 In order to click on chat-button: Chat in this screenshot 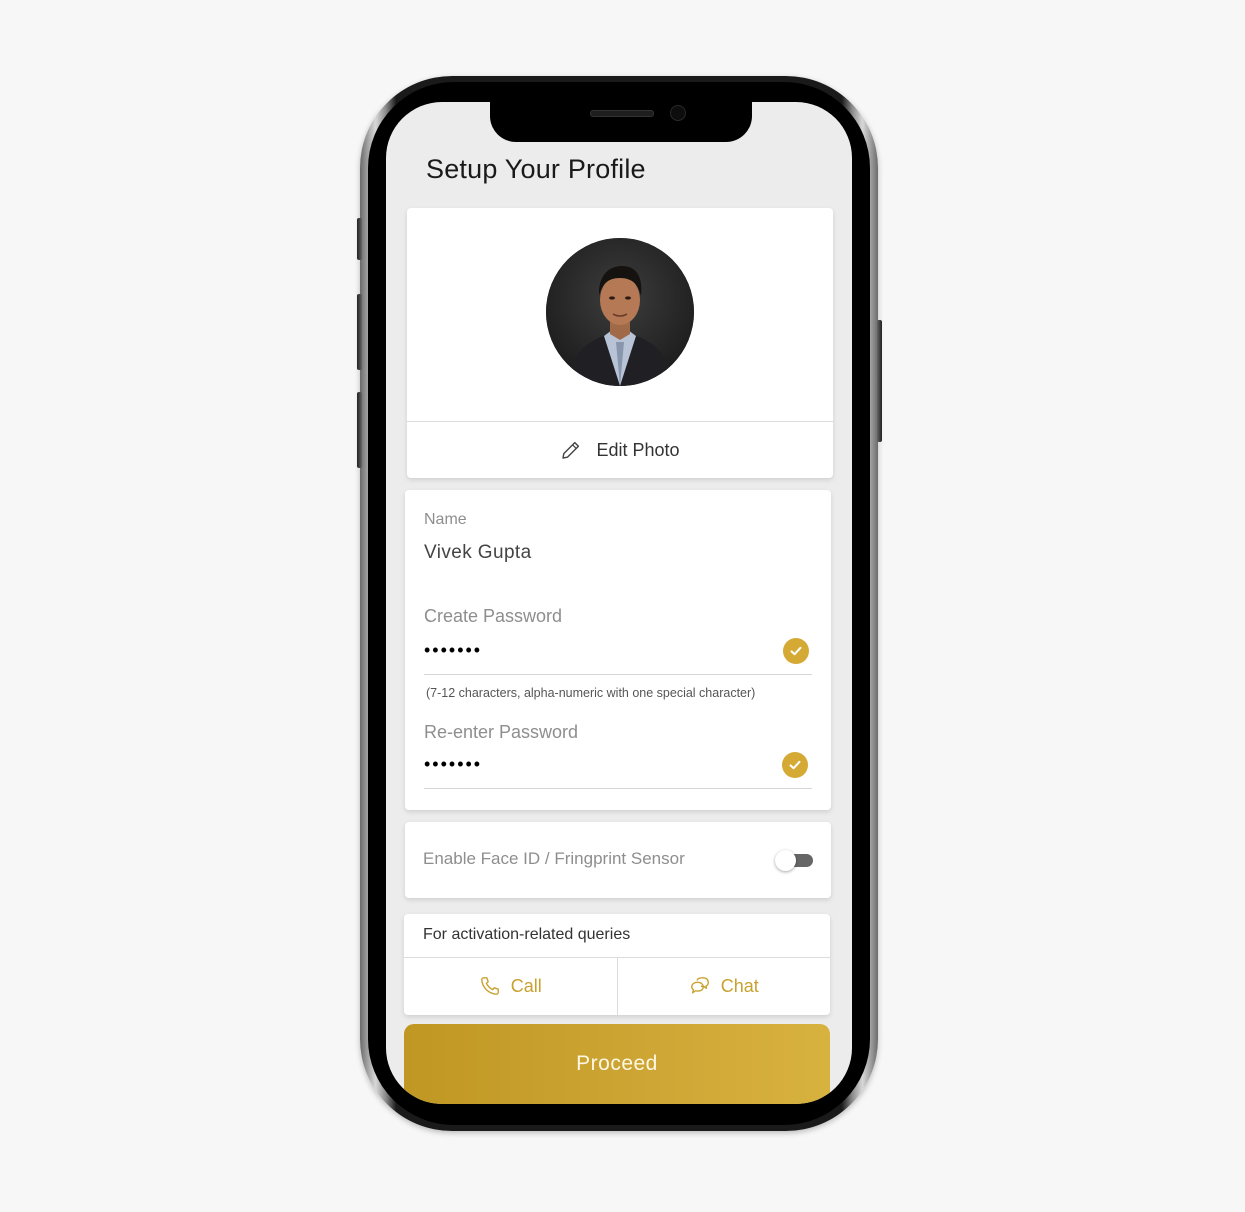, I will do `click(724, 986)`.